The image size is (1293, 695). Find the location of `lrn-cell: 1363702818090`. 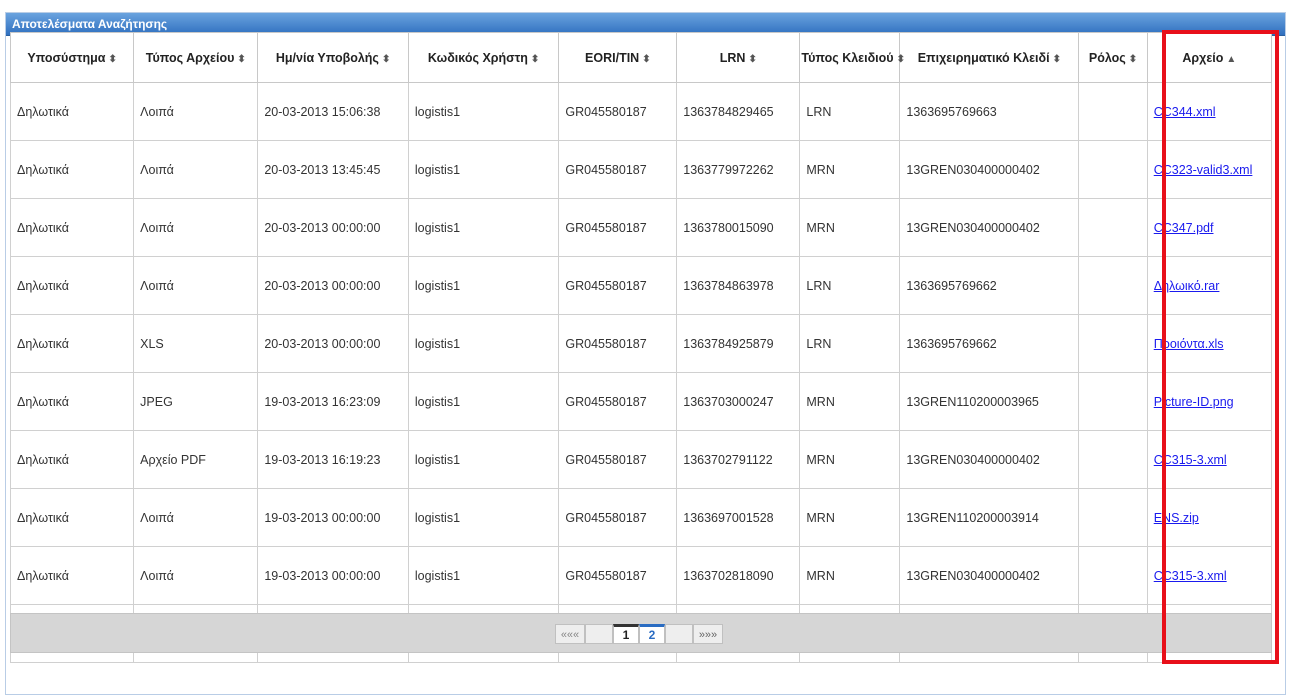

lrn-cell: 1363702818090 is located at coordinates (738, 575).